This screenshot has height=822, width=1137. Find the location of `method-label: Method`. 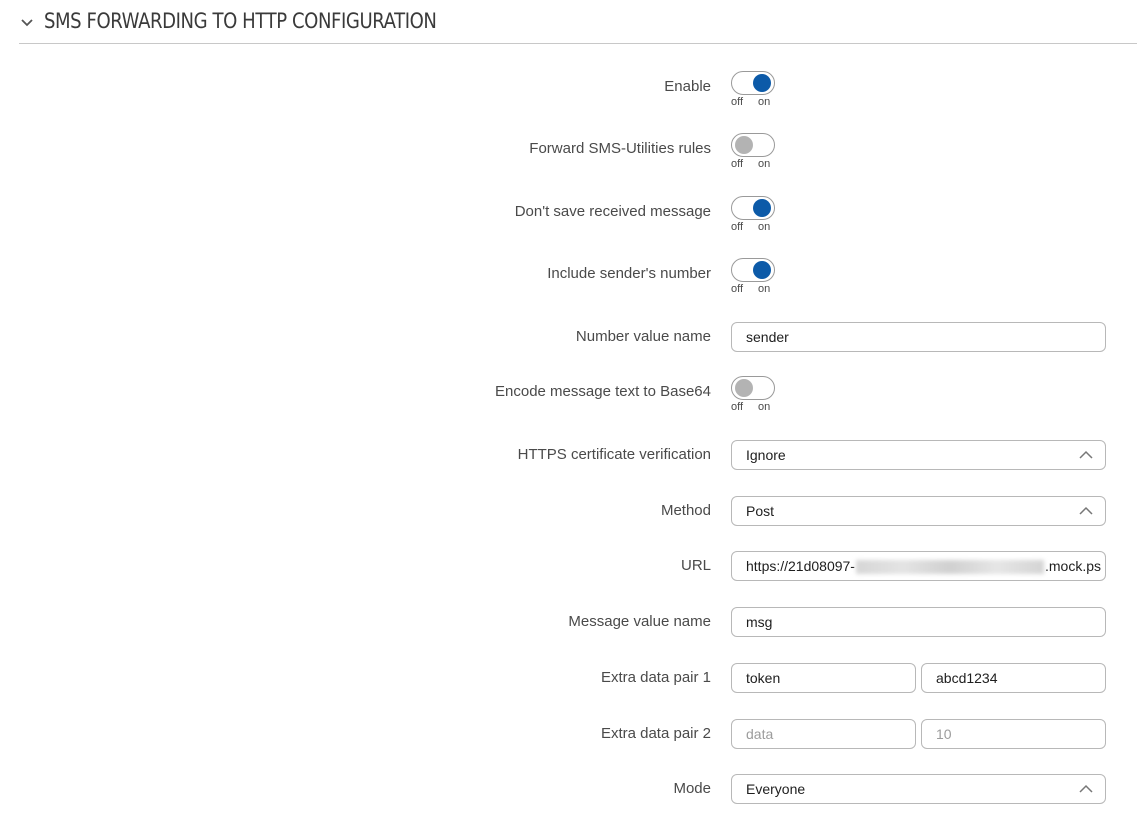

method-label: Method is located at coordinates (685, 510).